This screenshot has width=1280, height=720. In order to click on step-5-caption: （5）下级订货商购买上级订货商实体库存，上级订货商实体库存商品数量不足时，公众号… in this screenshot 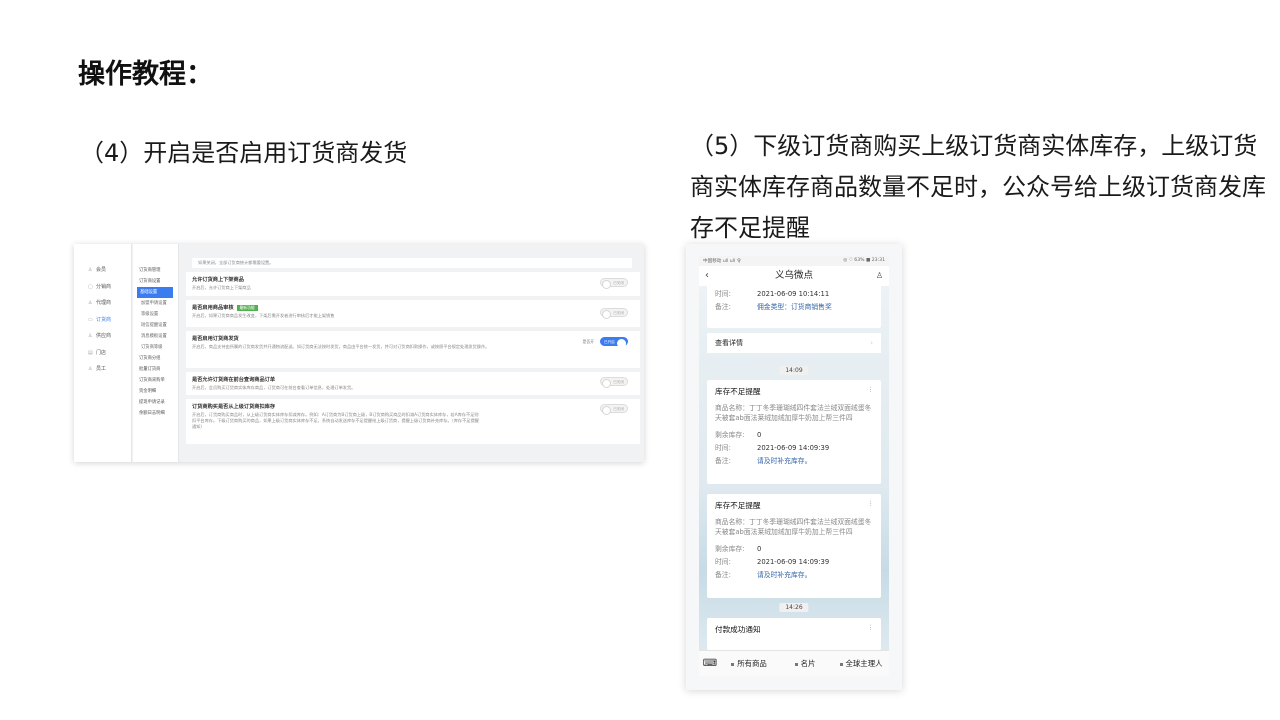, I will do `click(978, 187)`.